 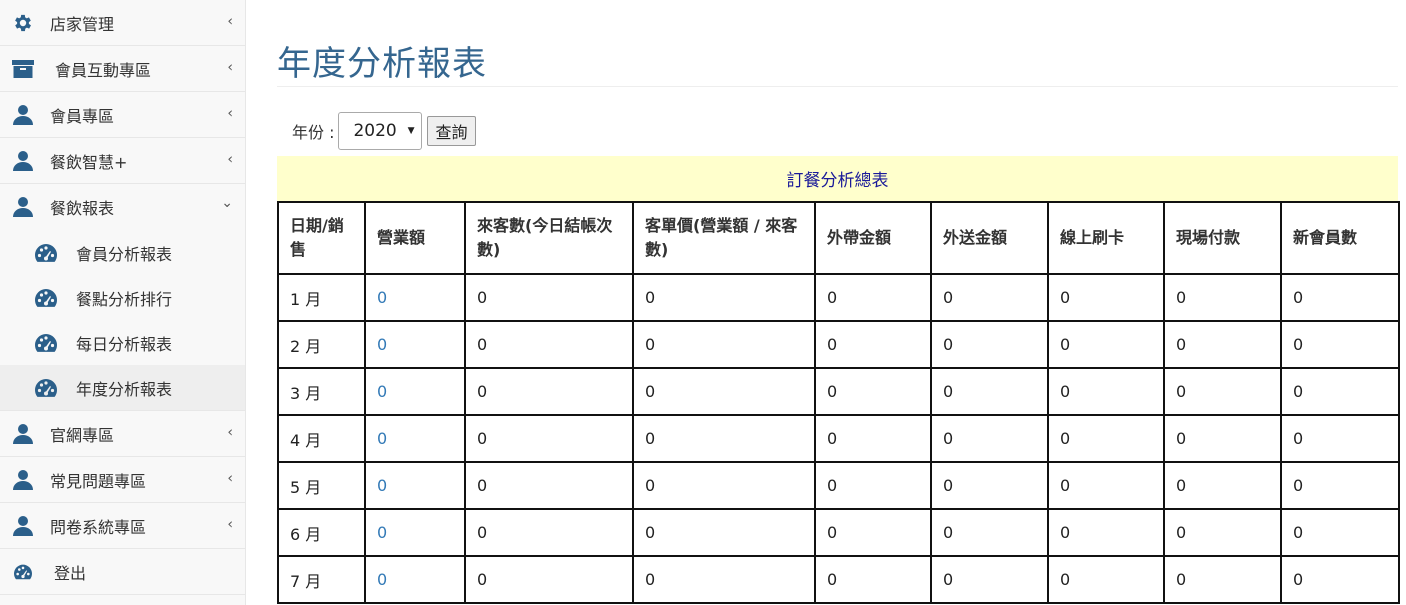 What do you see at coordinates (70, 573) in the screenshot?
I see `sidebar-item-label: 登出` at bounding box center [70, 573].